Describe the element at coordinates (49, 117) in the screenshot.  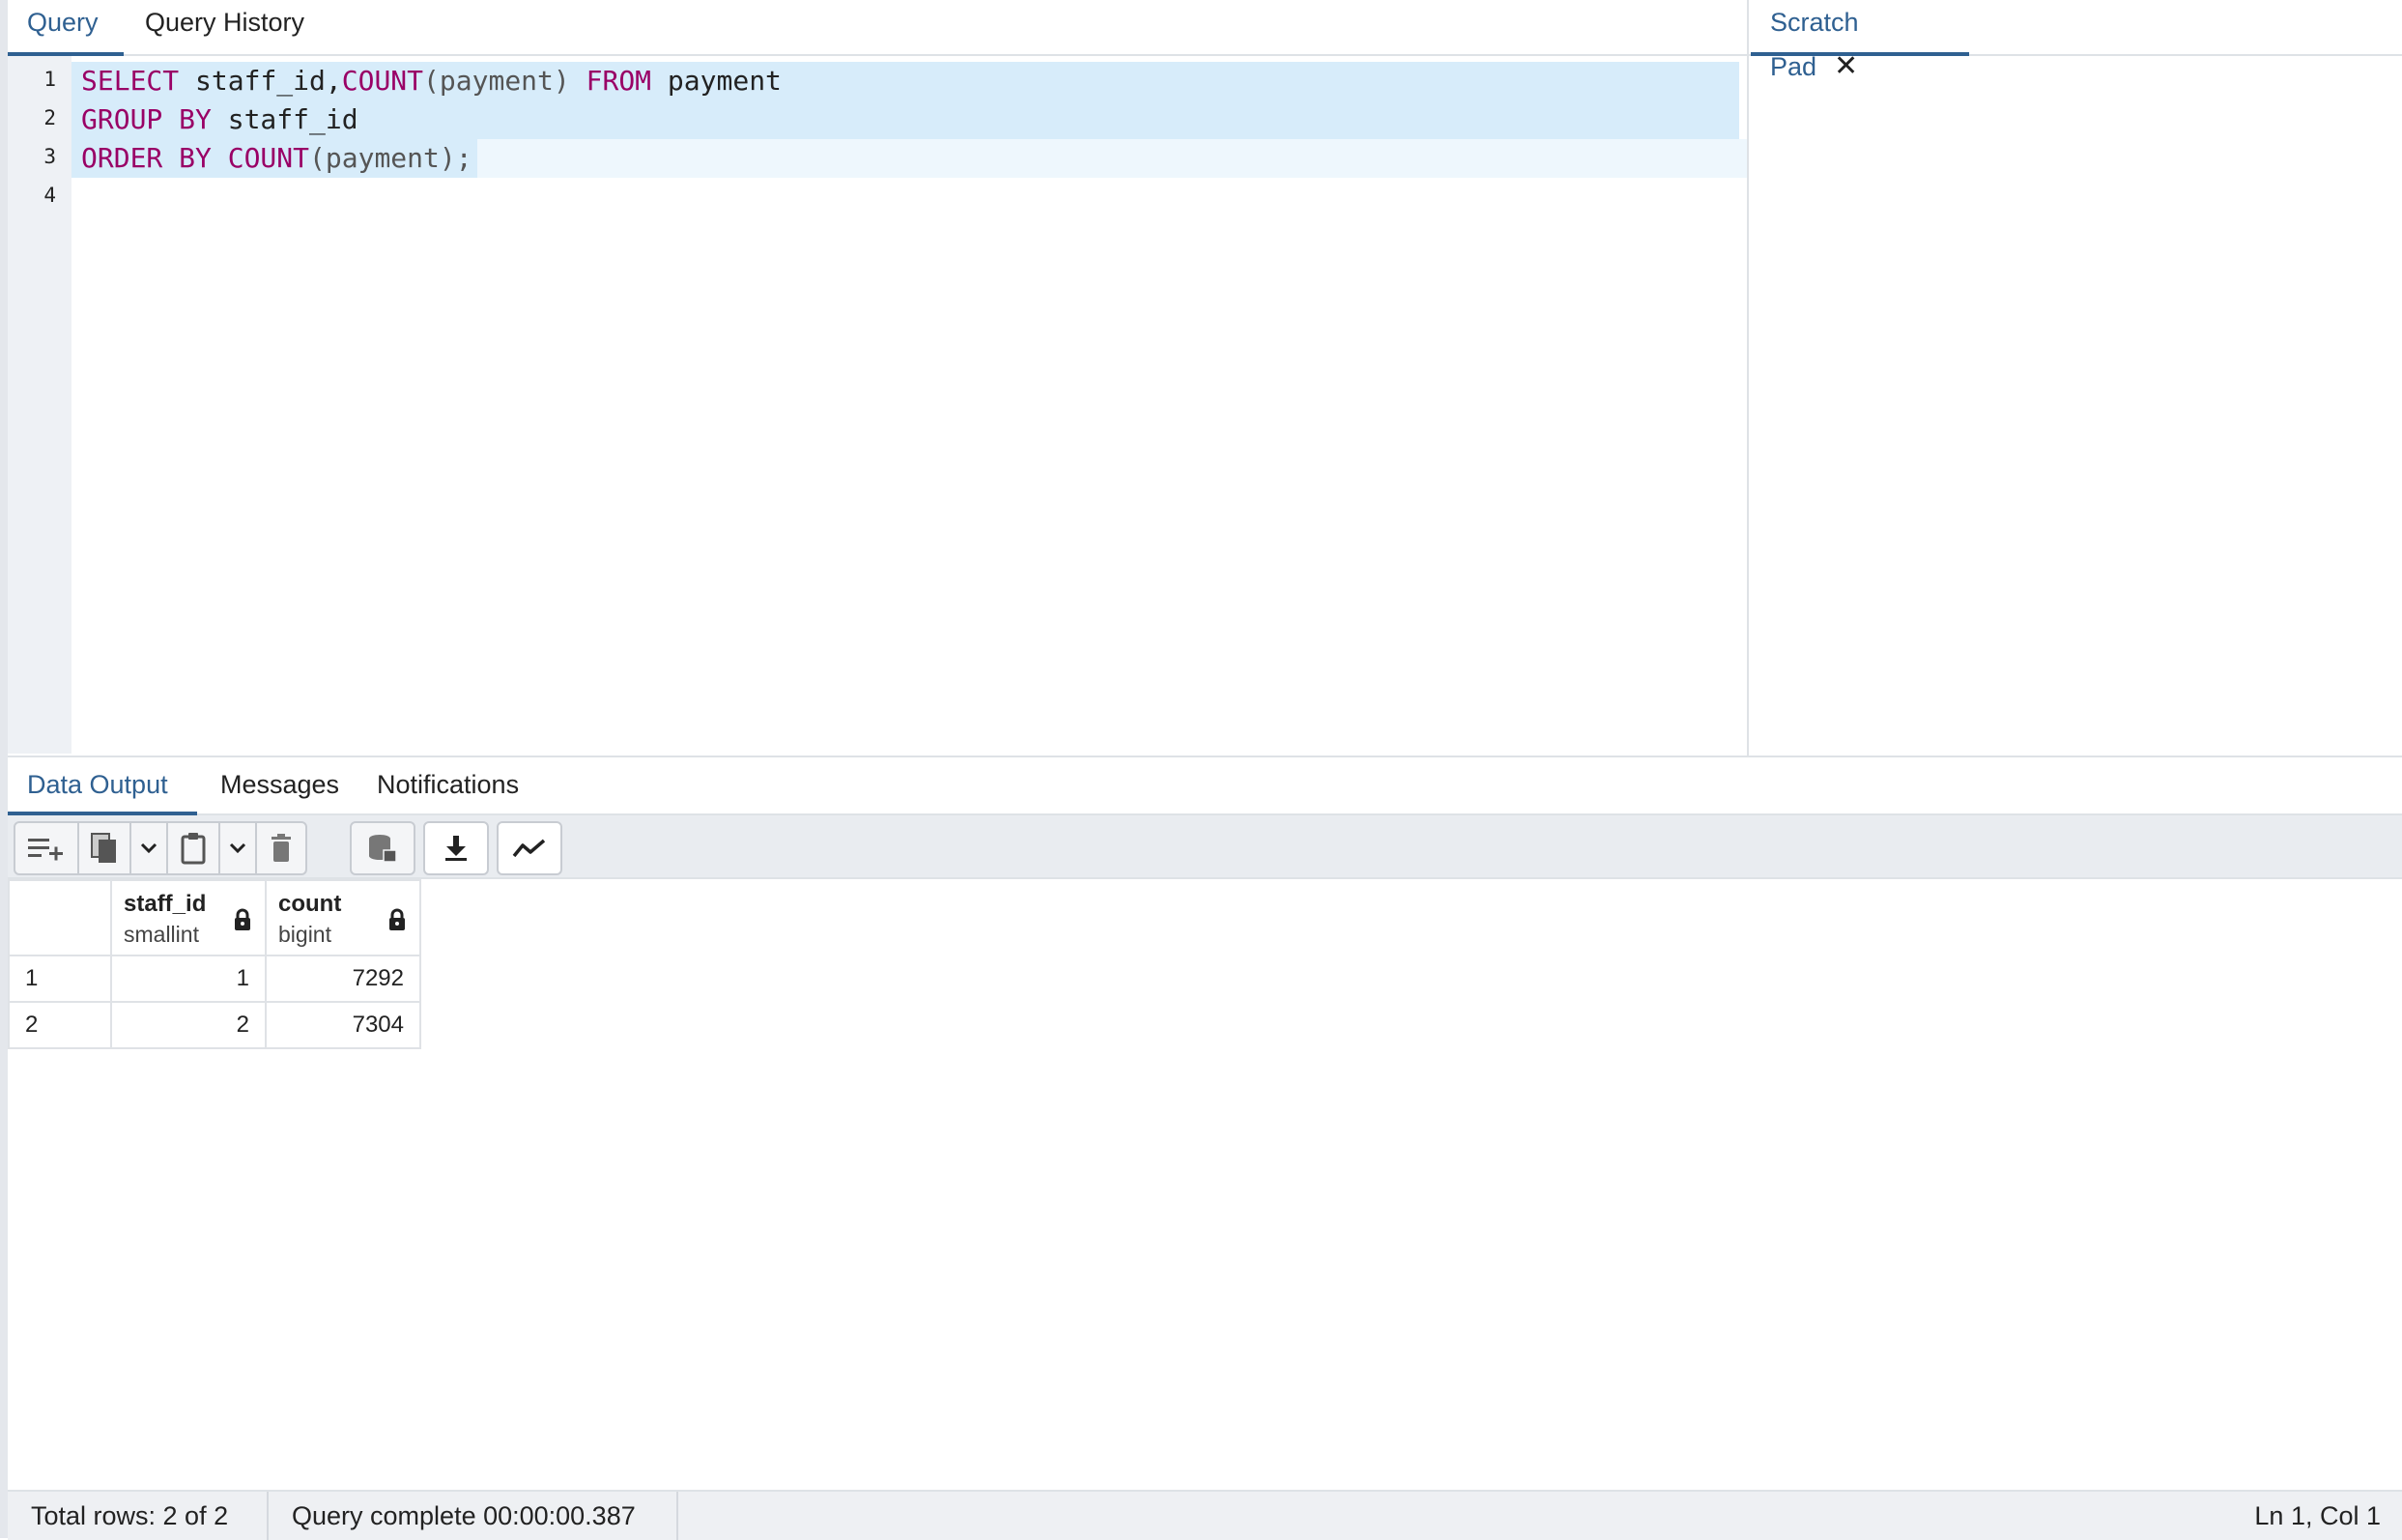
I see `line-number: 2` at that location.